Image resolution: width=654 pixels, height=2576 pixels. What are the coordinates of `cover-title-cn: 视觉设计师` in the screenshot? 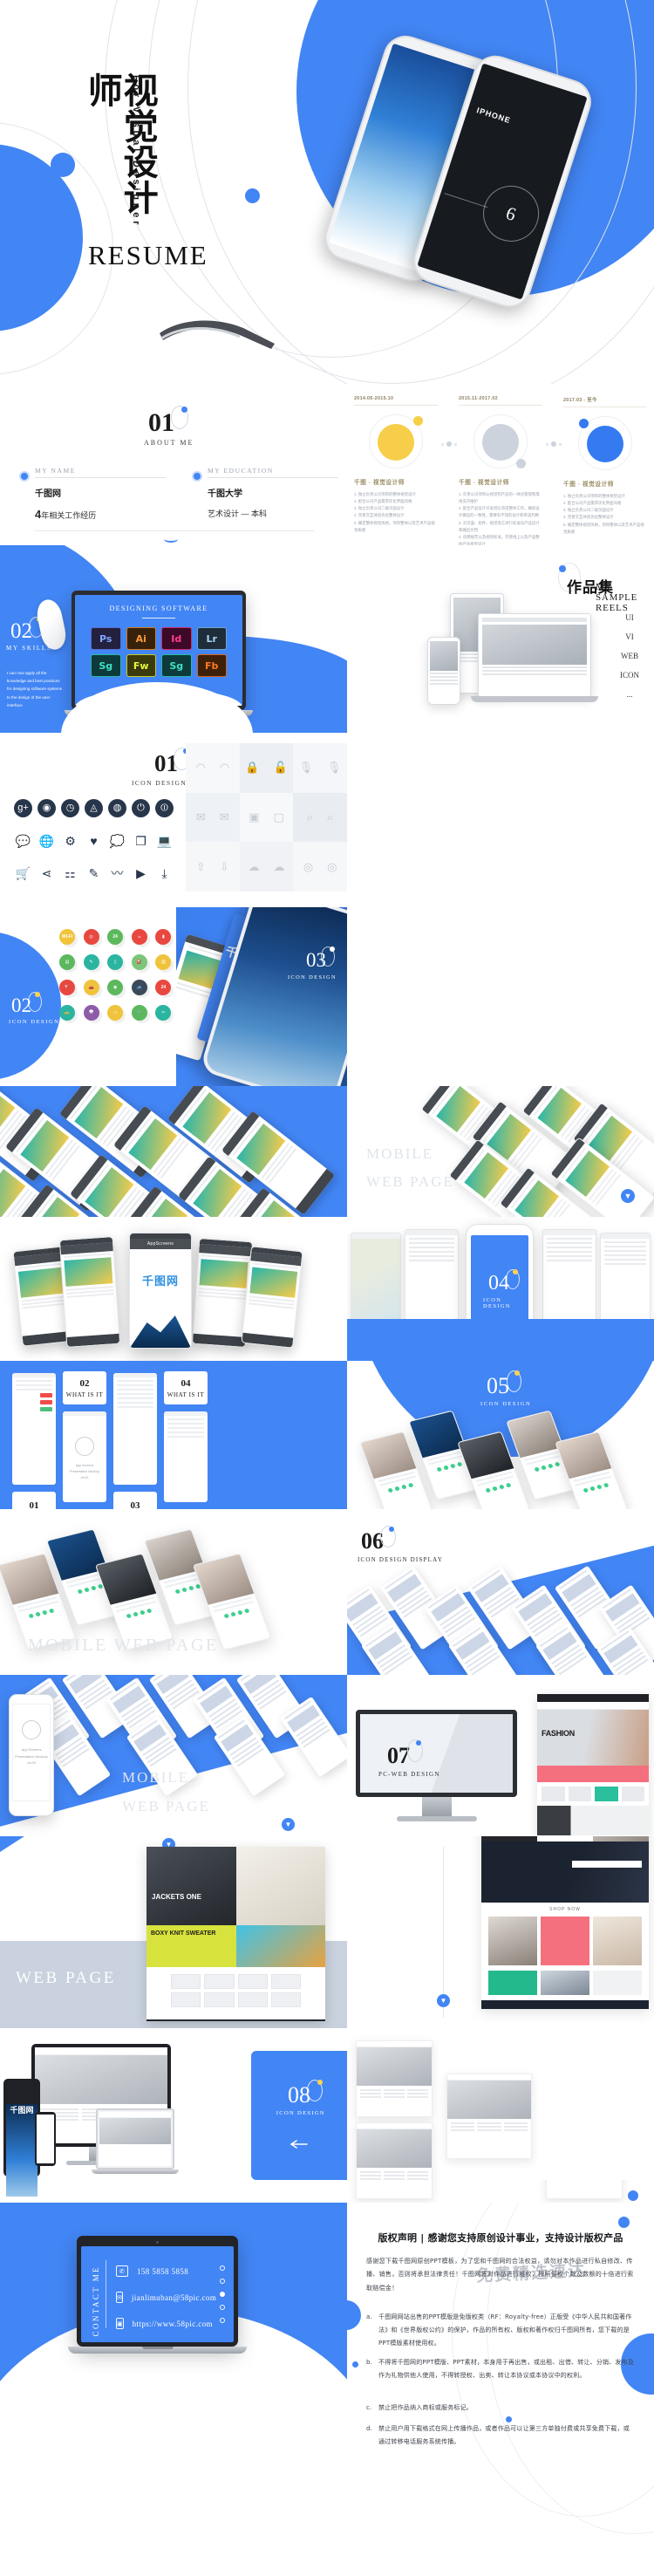 It's located at (119, 143).